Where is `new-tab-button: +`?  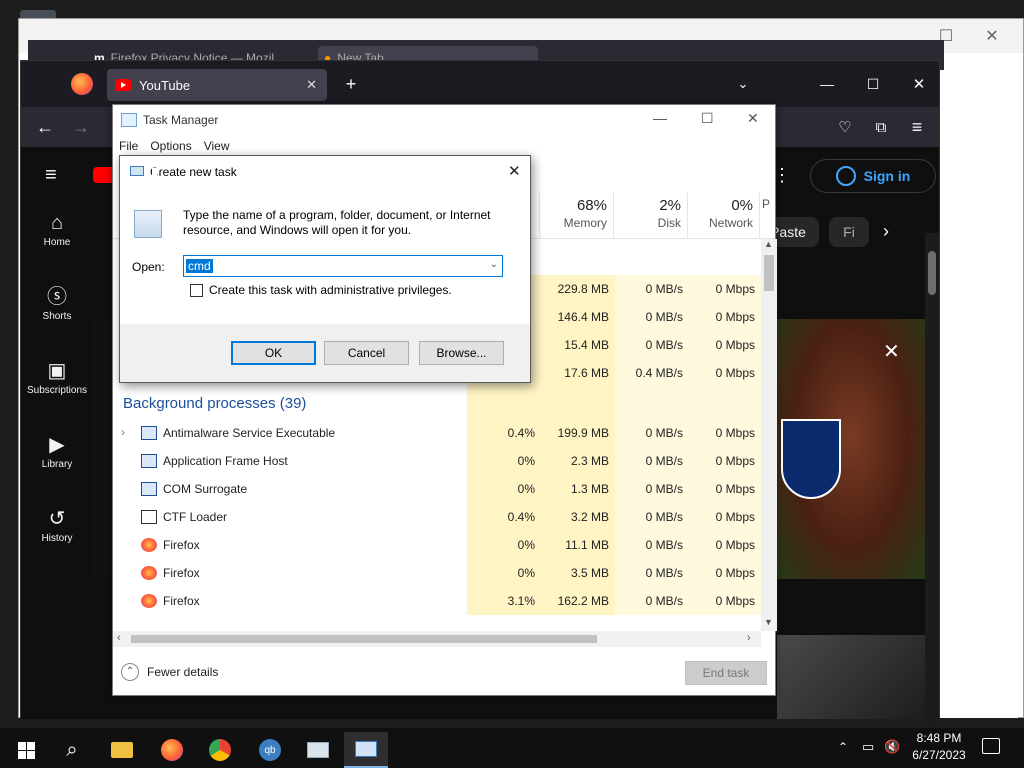 new-tab-button: + is located at coordinates (351, 84).